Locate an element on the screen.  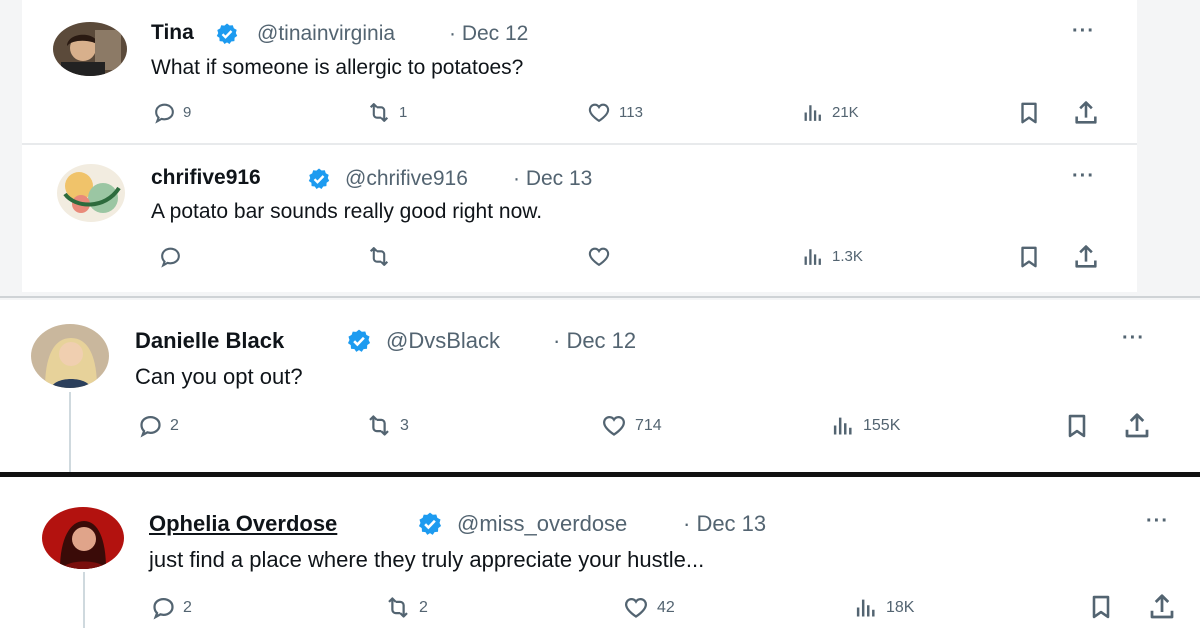
reply-count: 9 is located at coordinates (187, 112).